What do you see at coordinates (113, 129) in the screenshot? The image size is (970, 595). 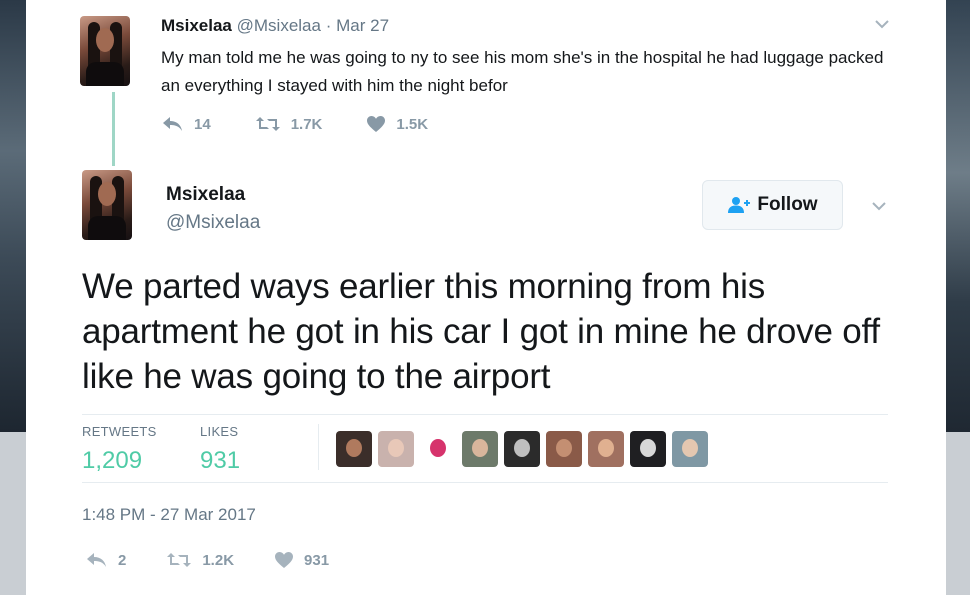 I see `thread-connector-line` at bounding box center [113, 129].